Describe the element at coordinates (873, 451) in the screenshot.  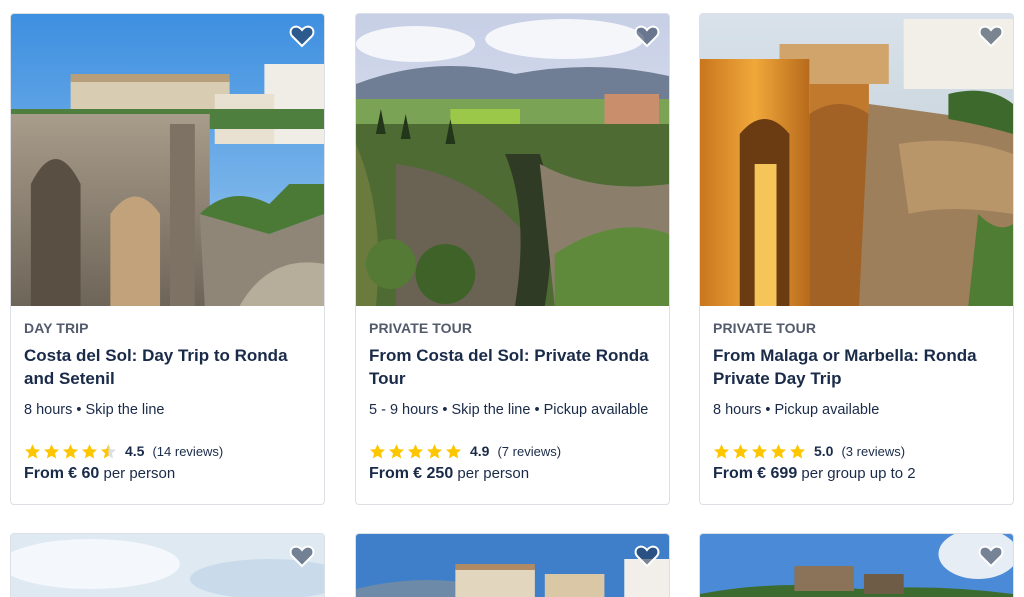
I see `review-count: (3 reviews)` at that location.